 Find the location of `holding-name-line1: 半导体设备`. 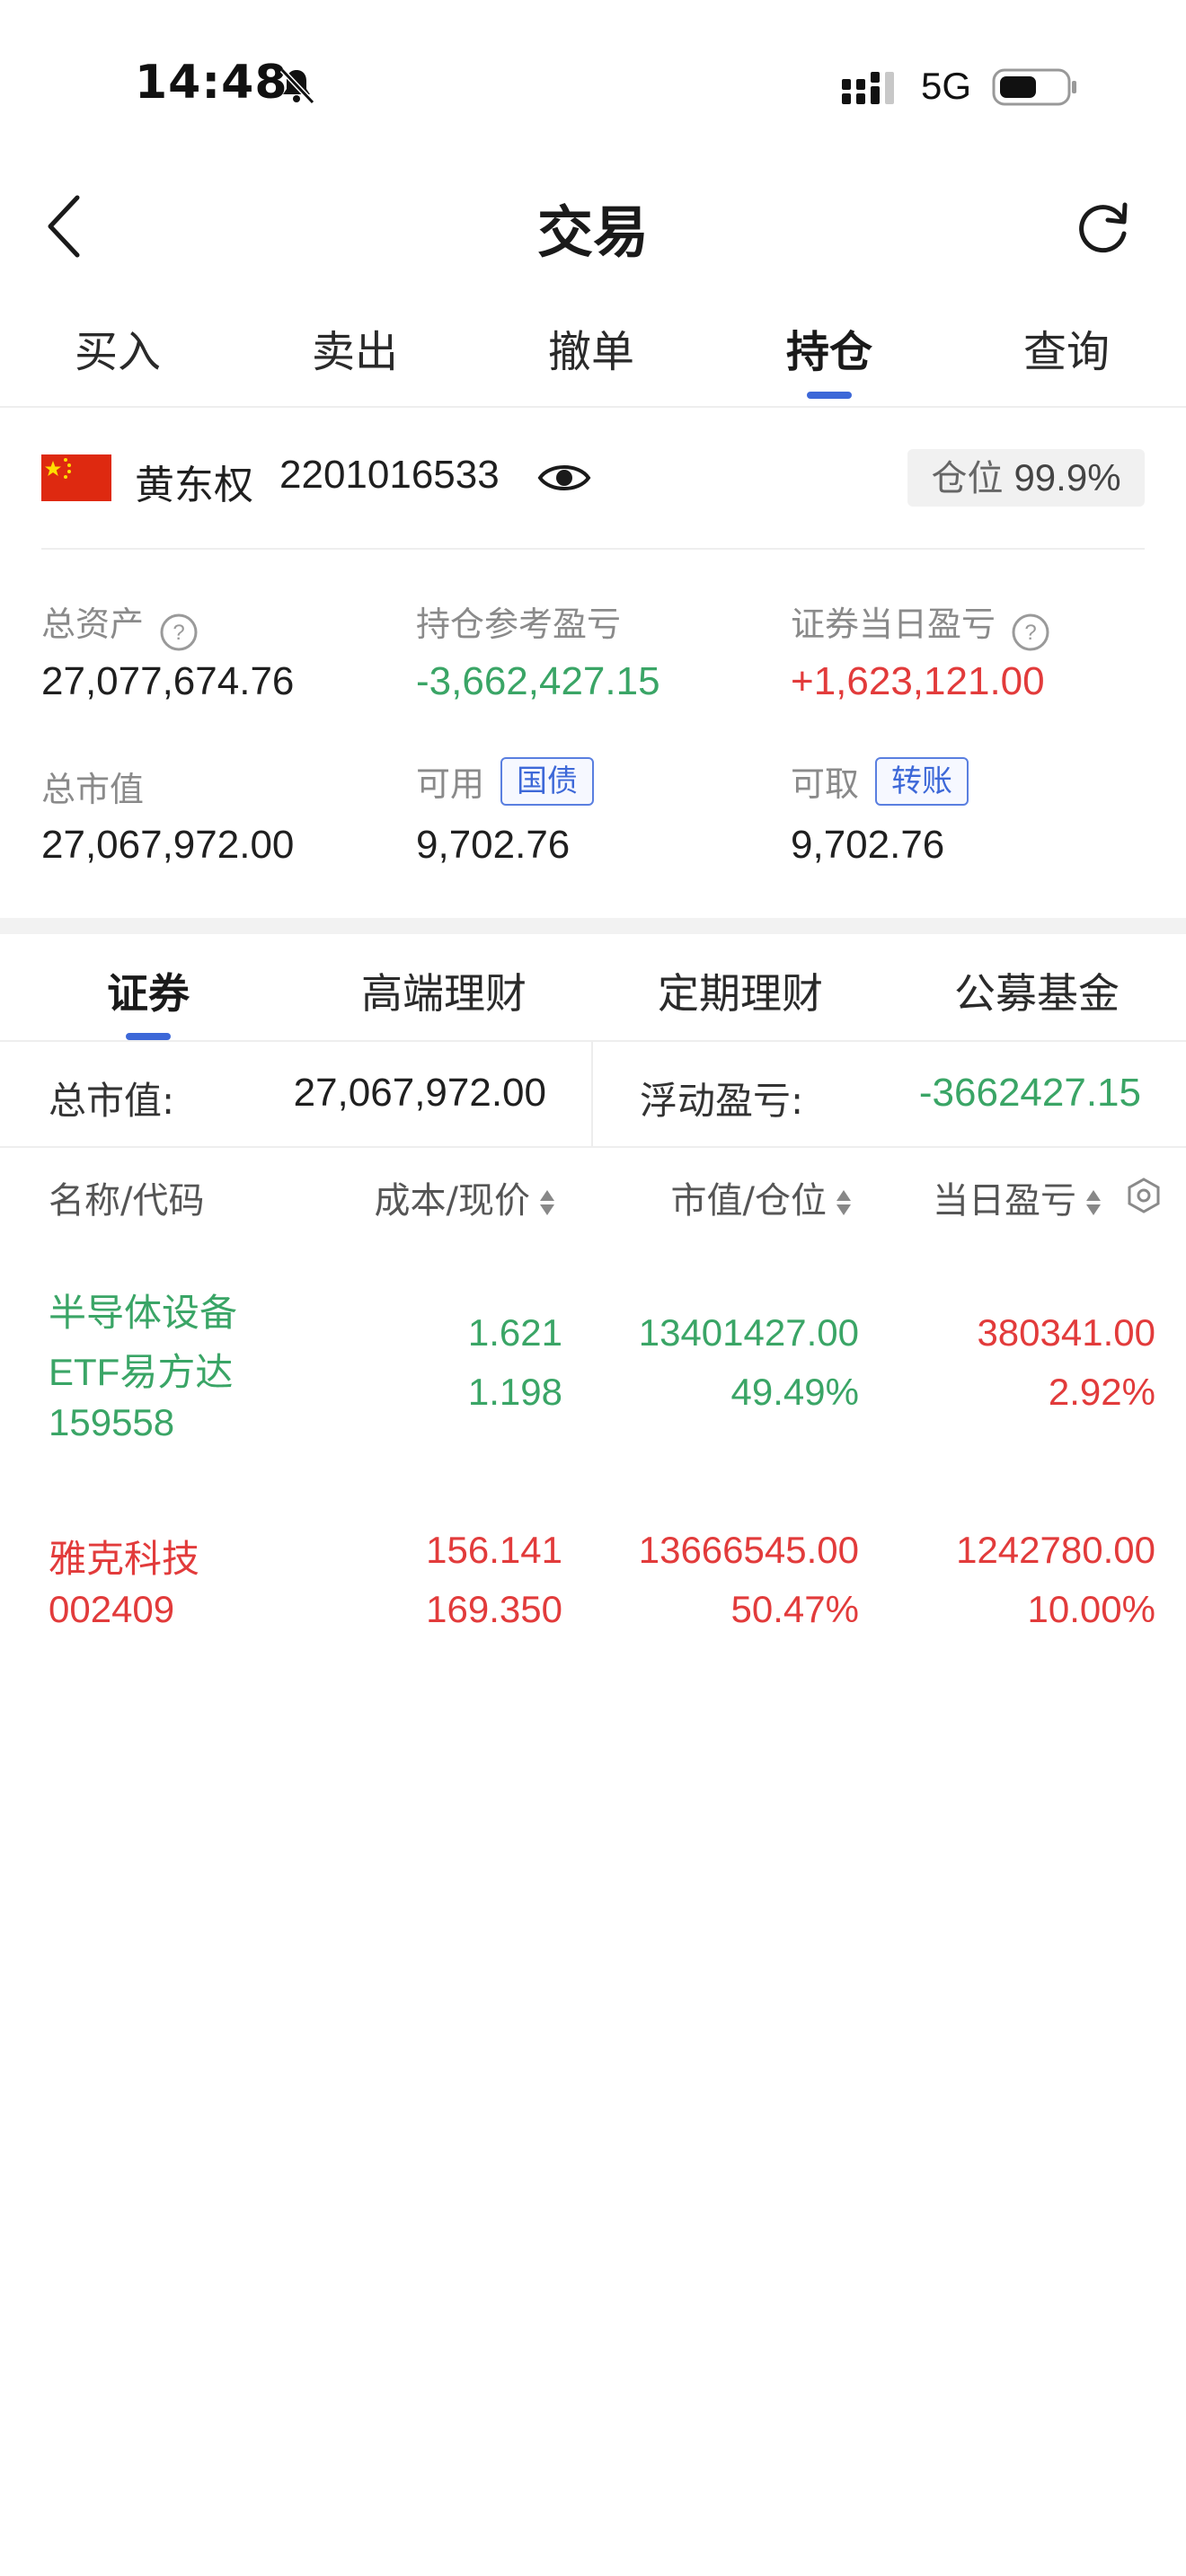

holding-name-line1: 半导体设备 is located at coordinates (143, 1313).